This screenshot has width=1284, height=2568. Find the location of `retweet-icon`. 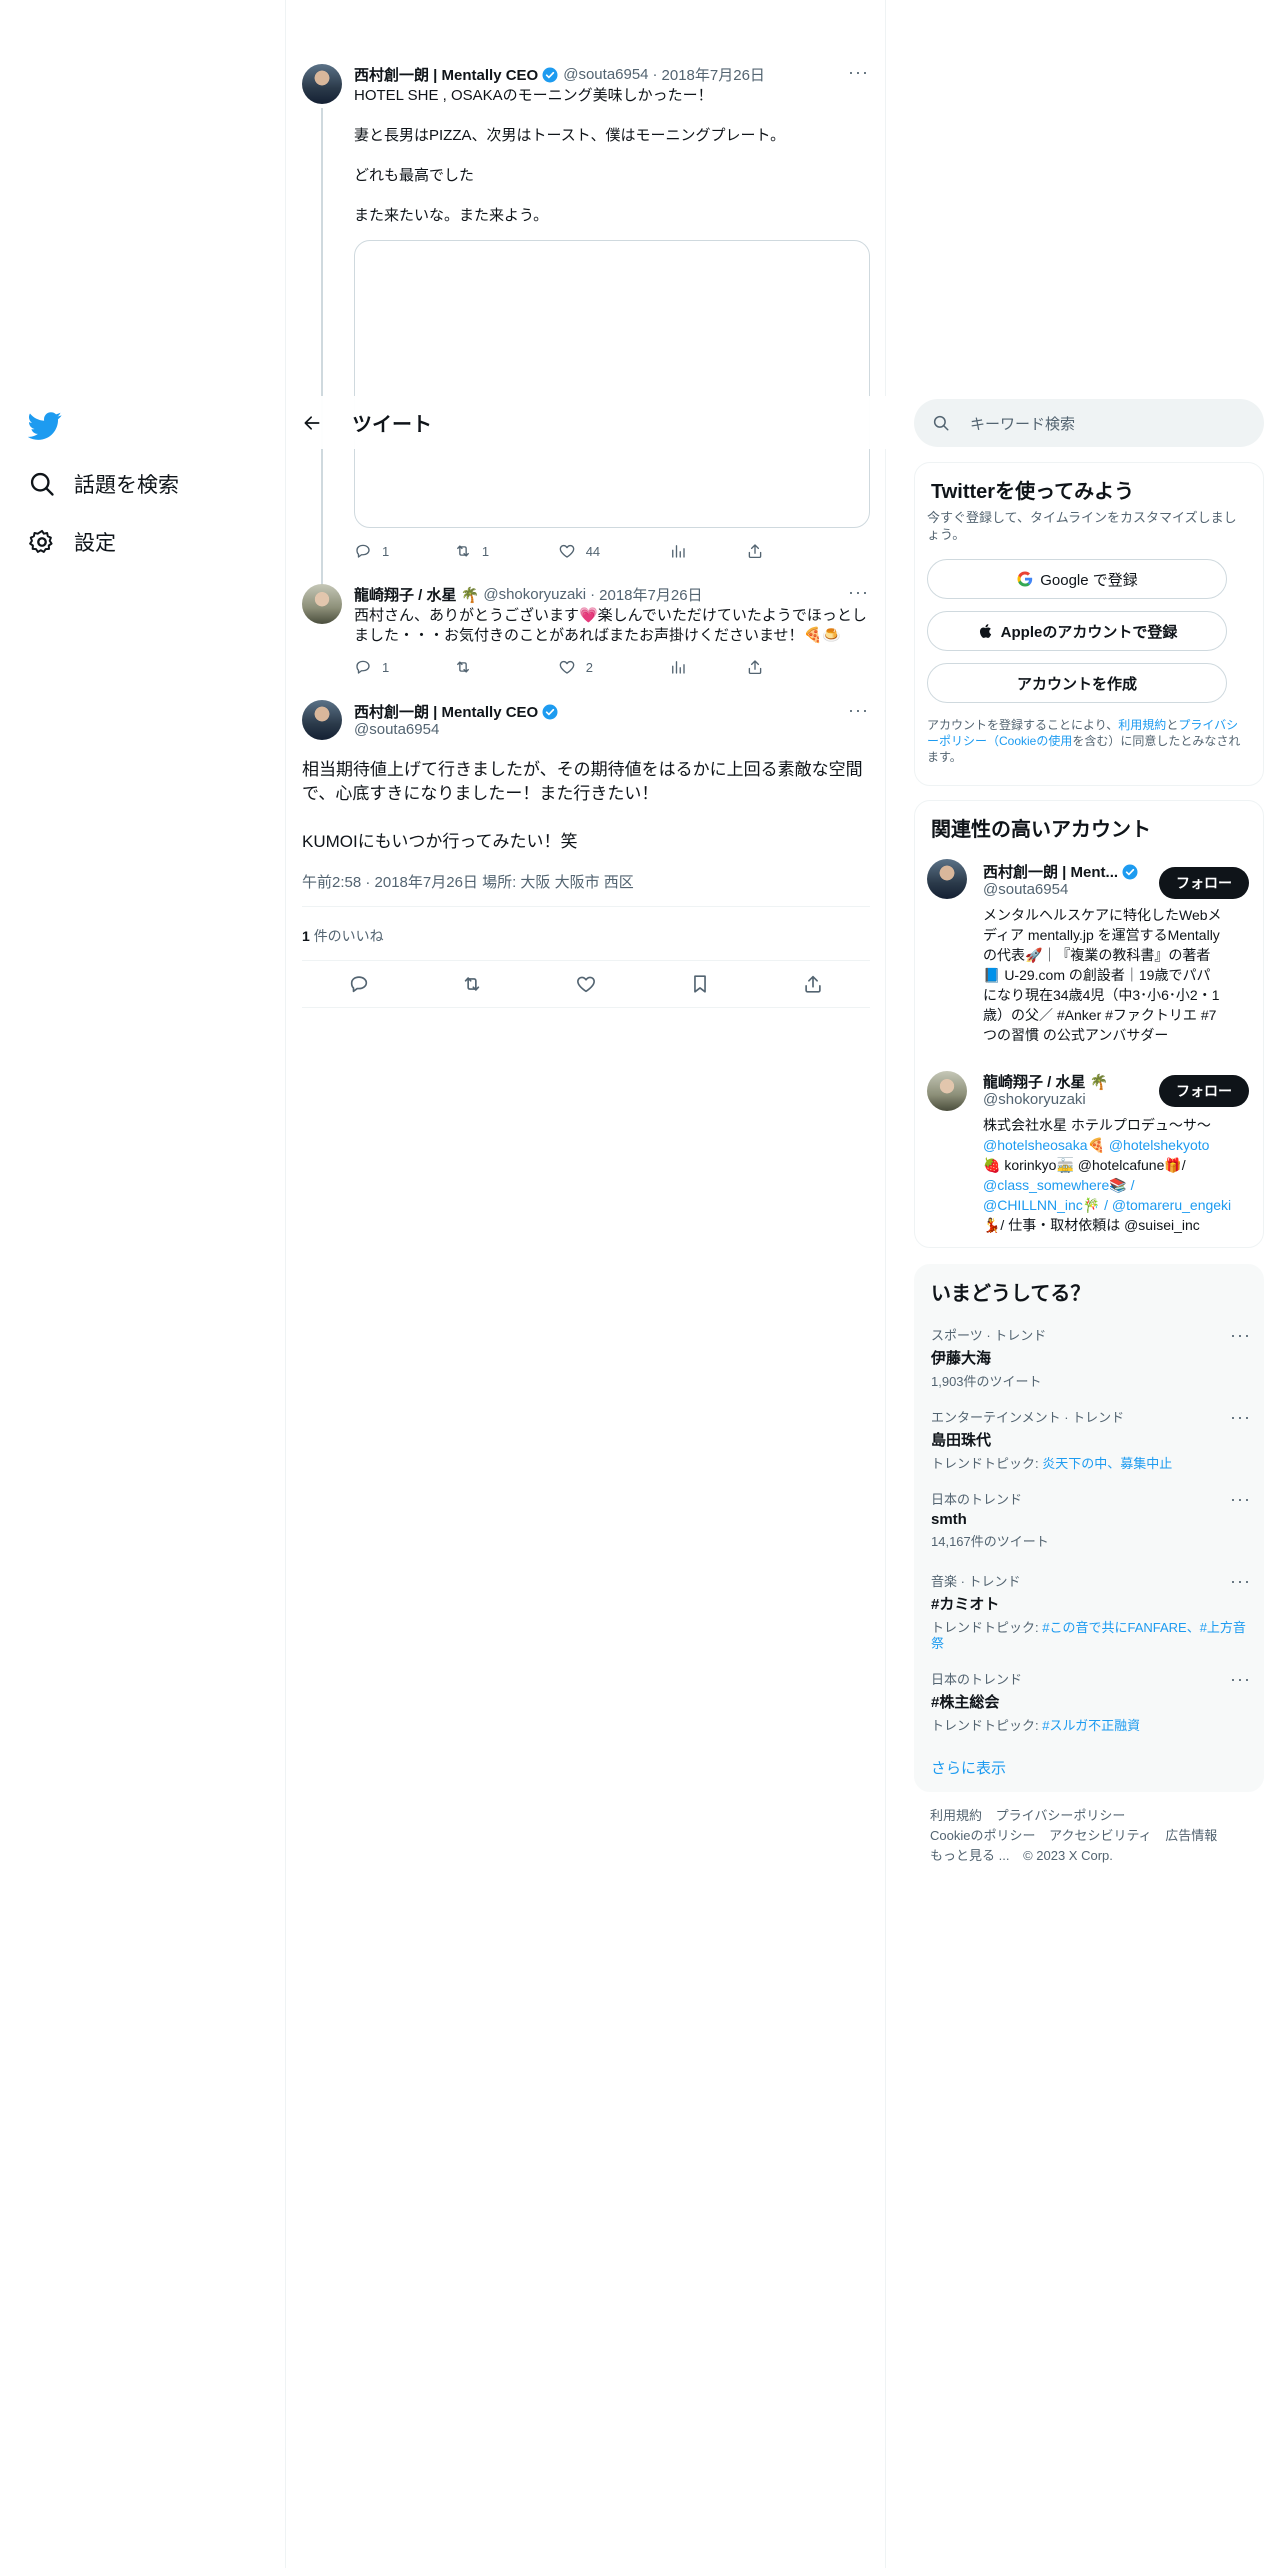

retweet-icon is located at coordinates (472, 984).